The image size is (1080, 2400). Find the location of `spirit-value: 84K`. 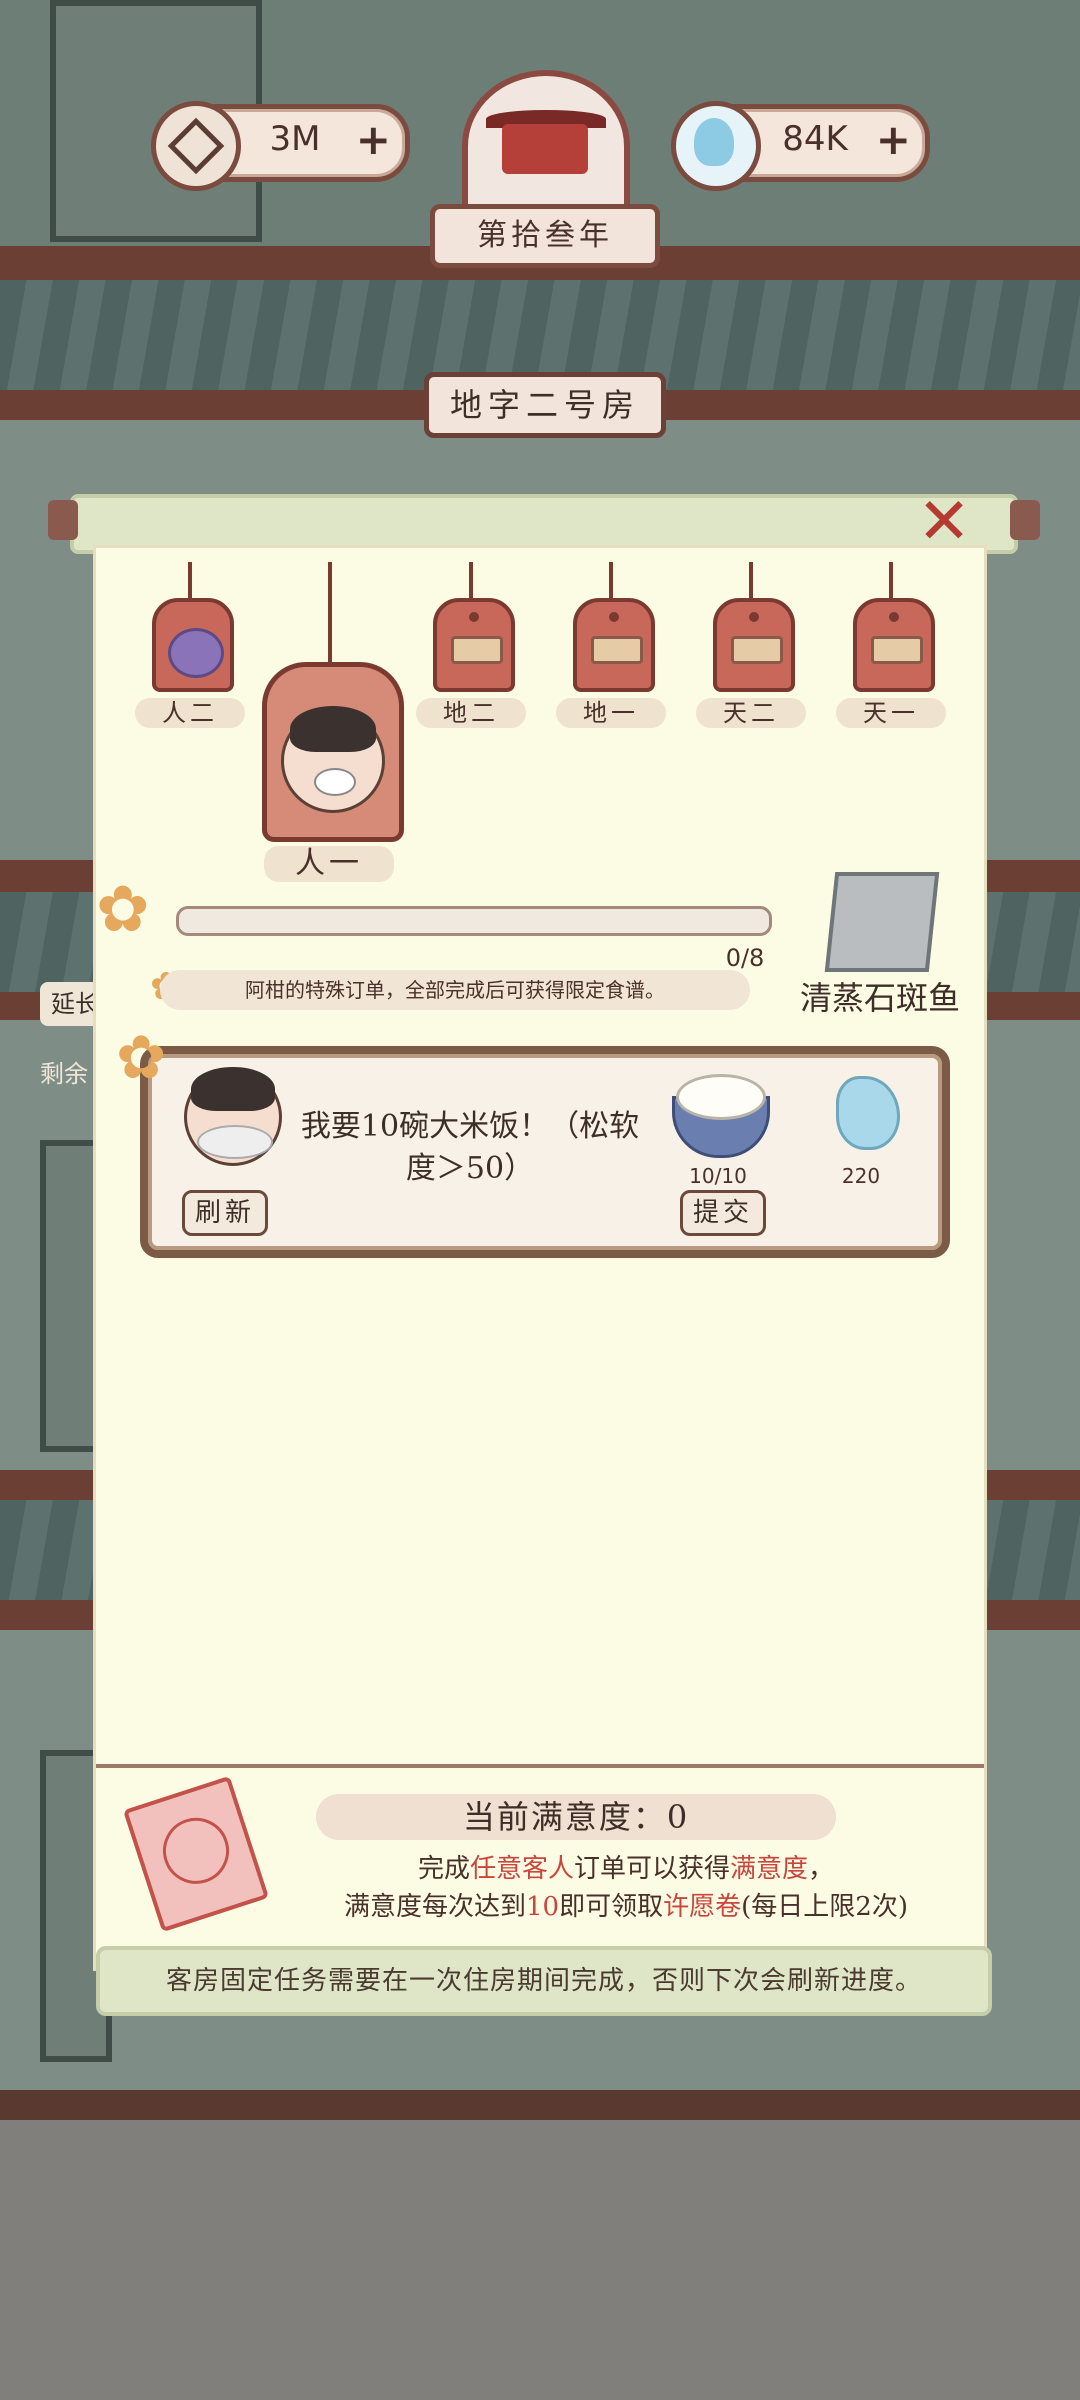

spirit-value: 84K is located at coordinates (815, 139).